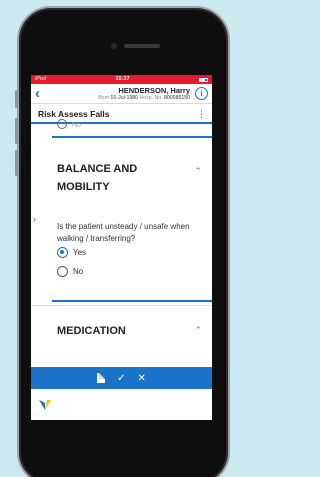  Describe the element at coordinates (114, 46) in the screenshot. I see `front-camera` at that location.